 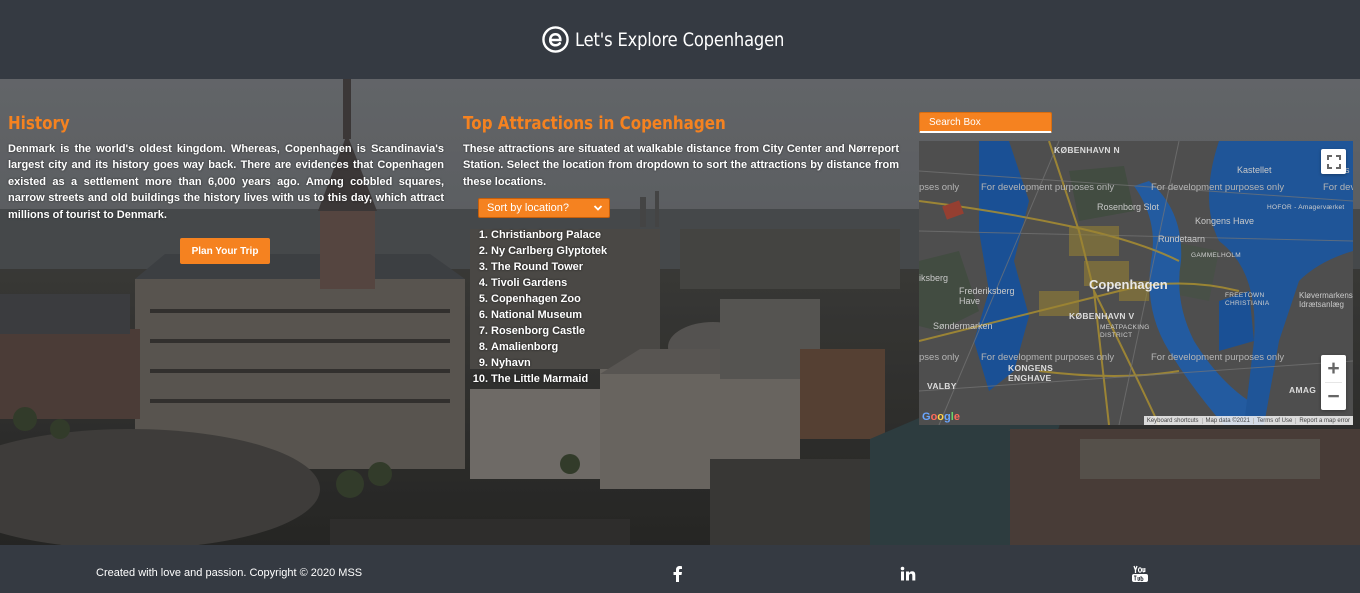 I want to click on search-box: Search Box, so click(x=985, y=122).